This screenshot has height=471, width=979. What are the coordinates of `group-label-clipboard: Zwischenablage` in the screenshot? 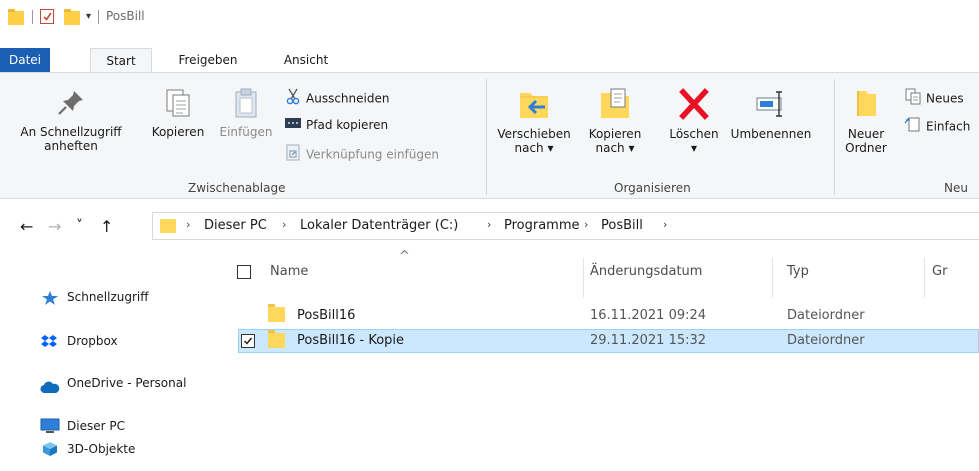 It's located at (237, 188).